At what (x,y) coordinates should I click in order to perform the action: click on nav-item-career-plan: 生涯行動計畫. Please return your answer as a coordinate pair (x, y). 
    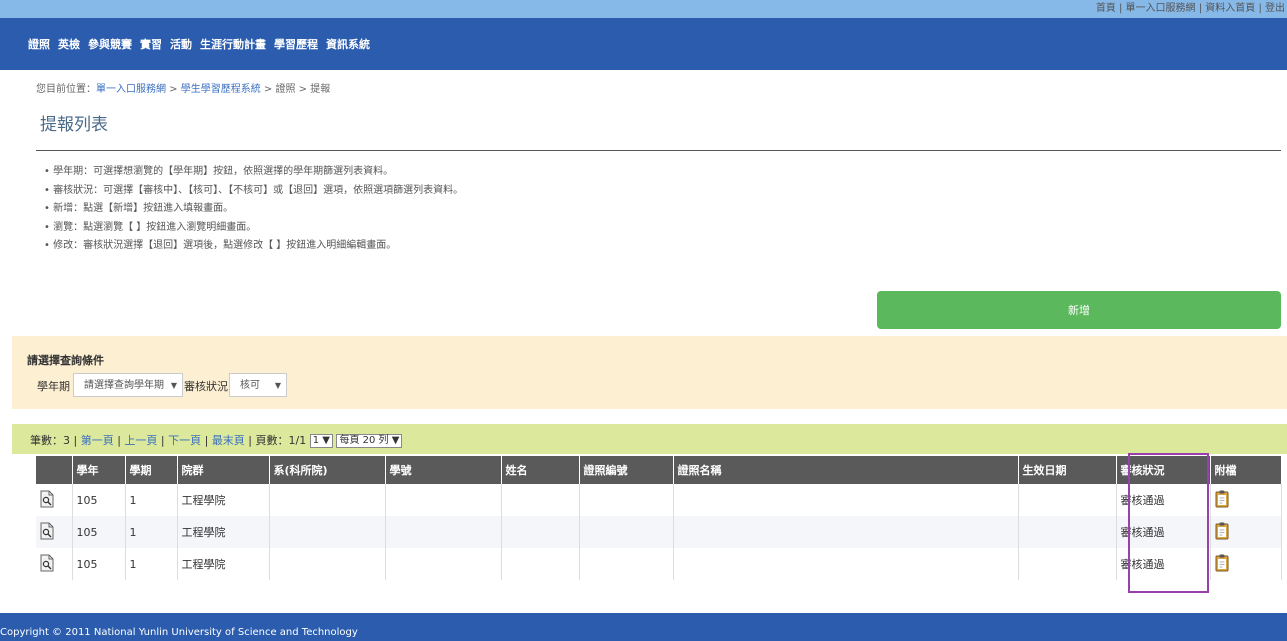
    Looking at the image, I should click on (233, 45).